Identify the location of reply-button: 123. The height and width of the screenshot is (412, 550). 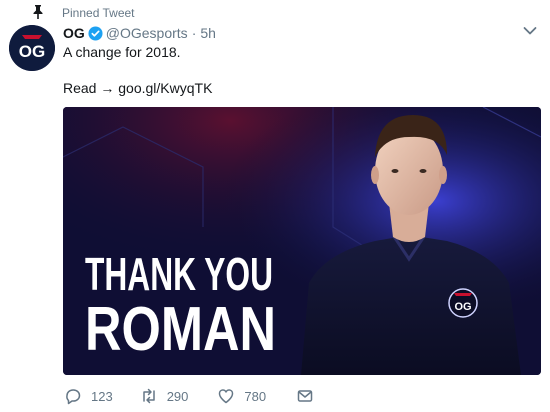
(88, 396).